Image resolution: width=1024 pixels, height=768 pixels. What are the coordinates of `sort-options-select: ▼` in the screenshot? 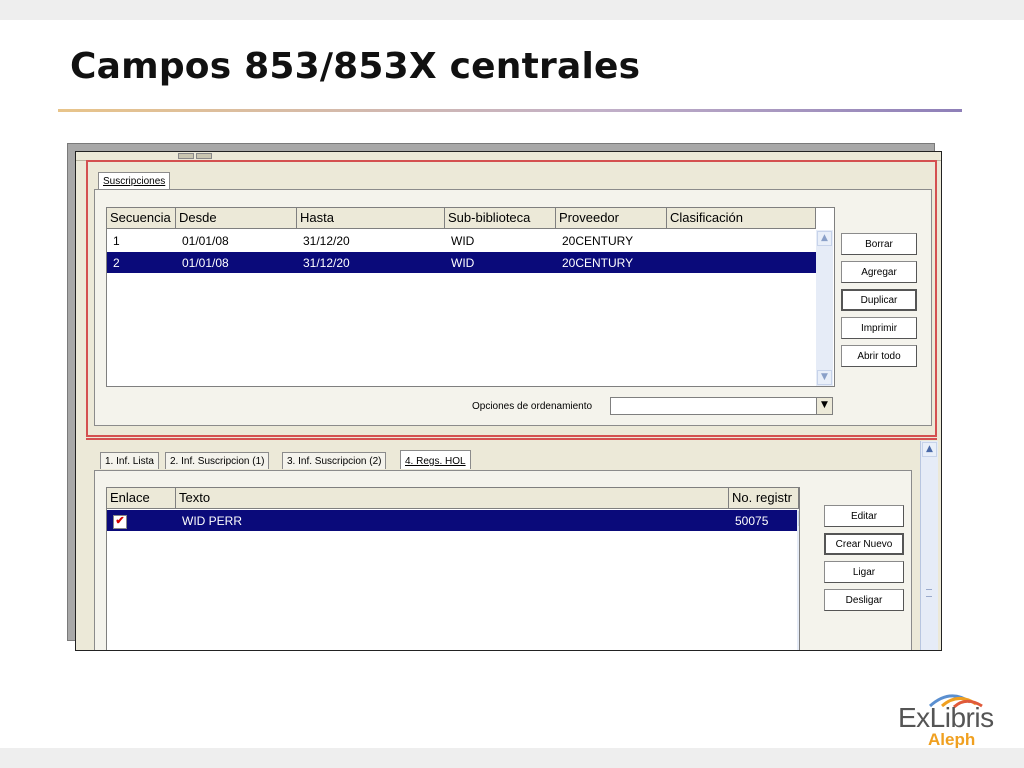 It's located at (721, 406).